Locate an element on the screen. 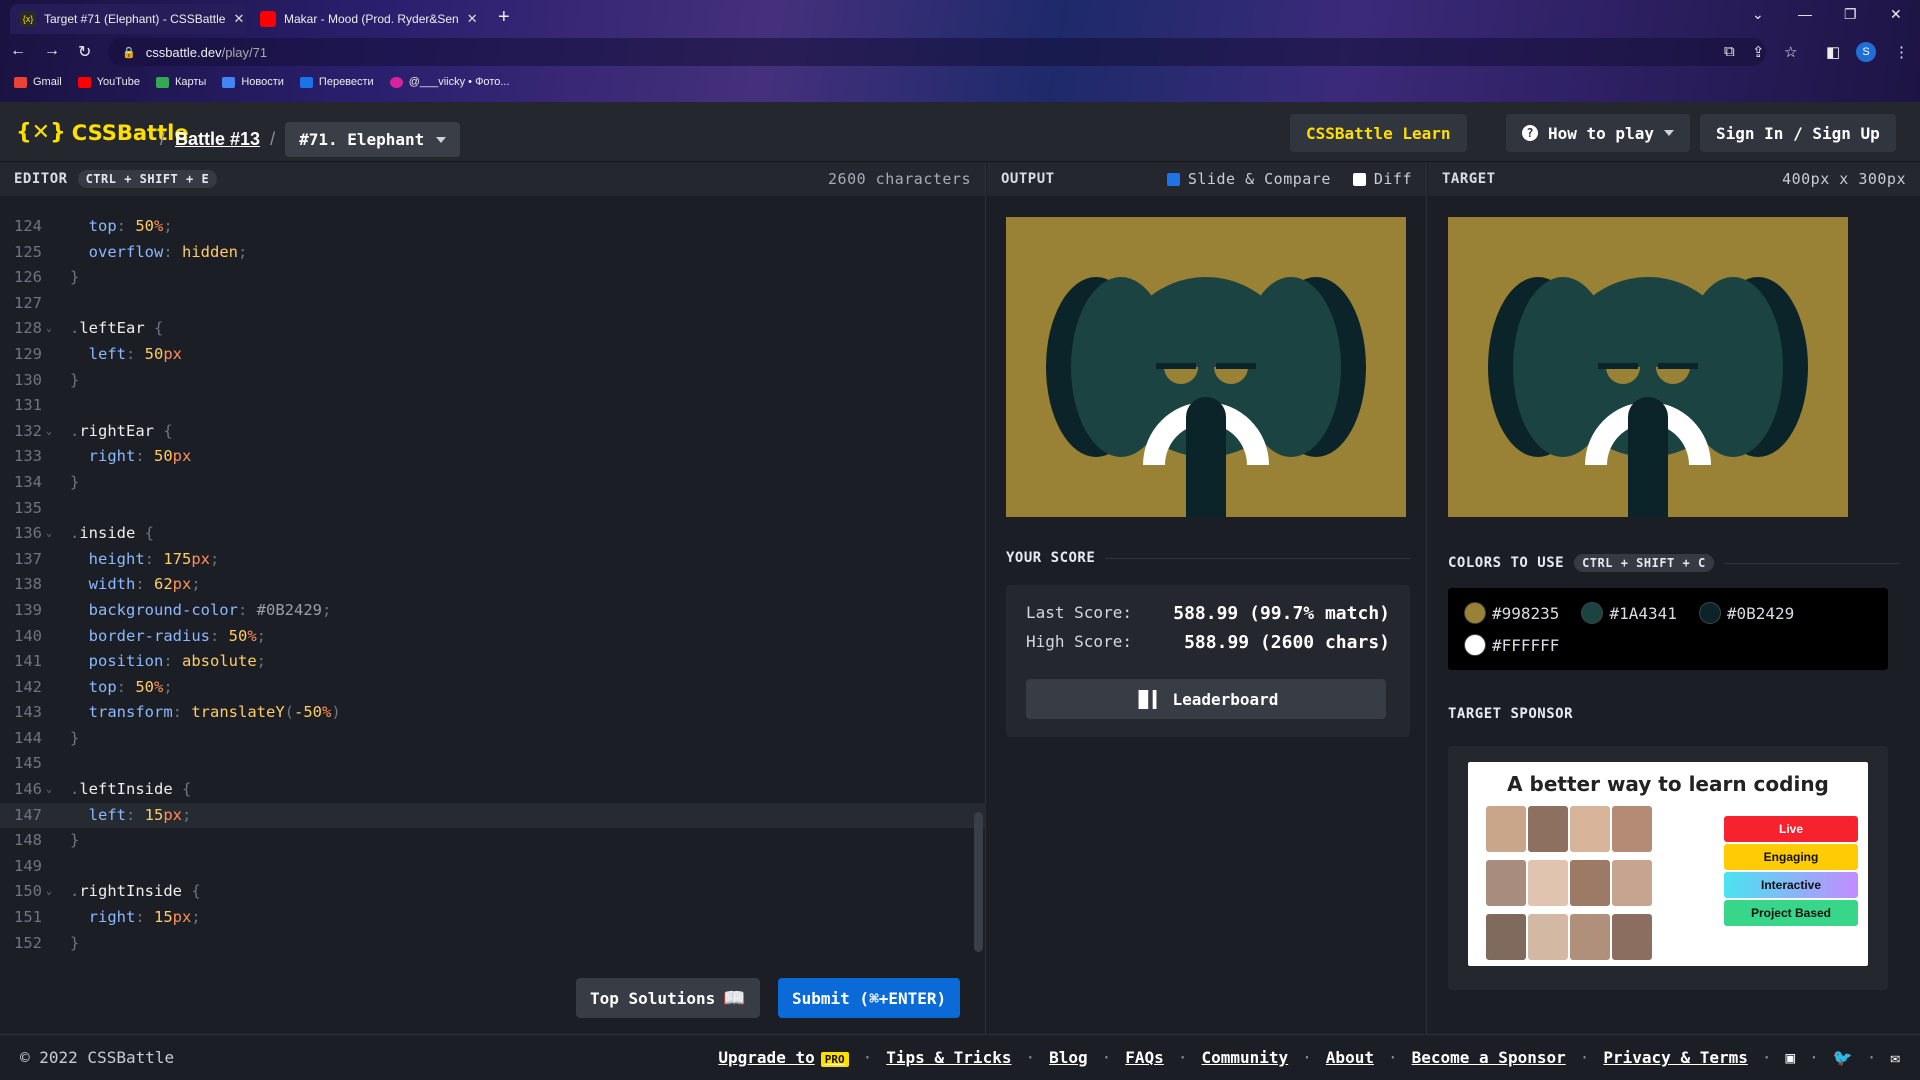 This screenshot has height=1080, width=1920. code-line: 137 height: 175px; is located at coordinates (493, 560).